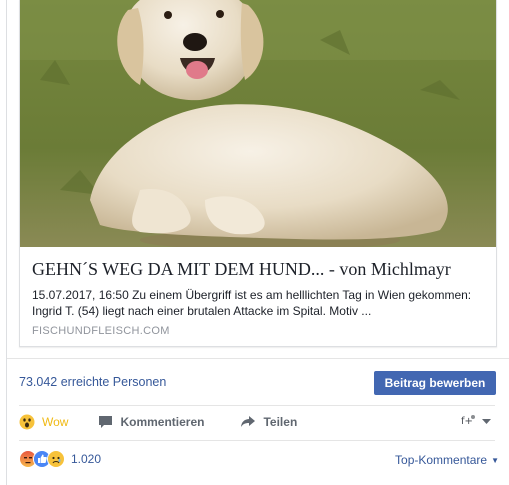 This screenshot has height=485, width=509. I want to click on boost-post-button: Beitrag bewerben, so click(435, 383).